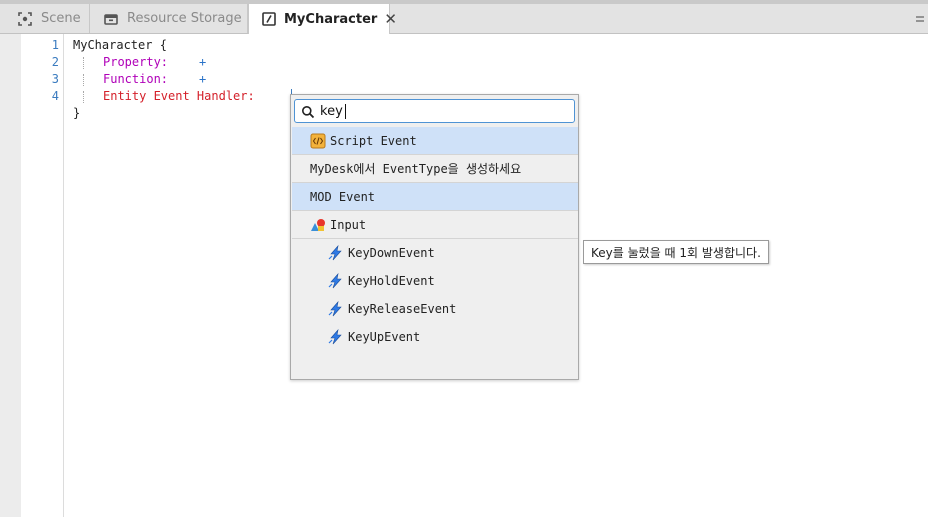  I want to click on editor-margin, so click(10, 275).